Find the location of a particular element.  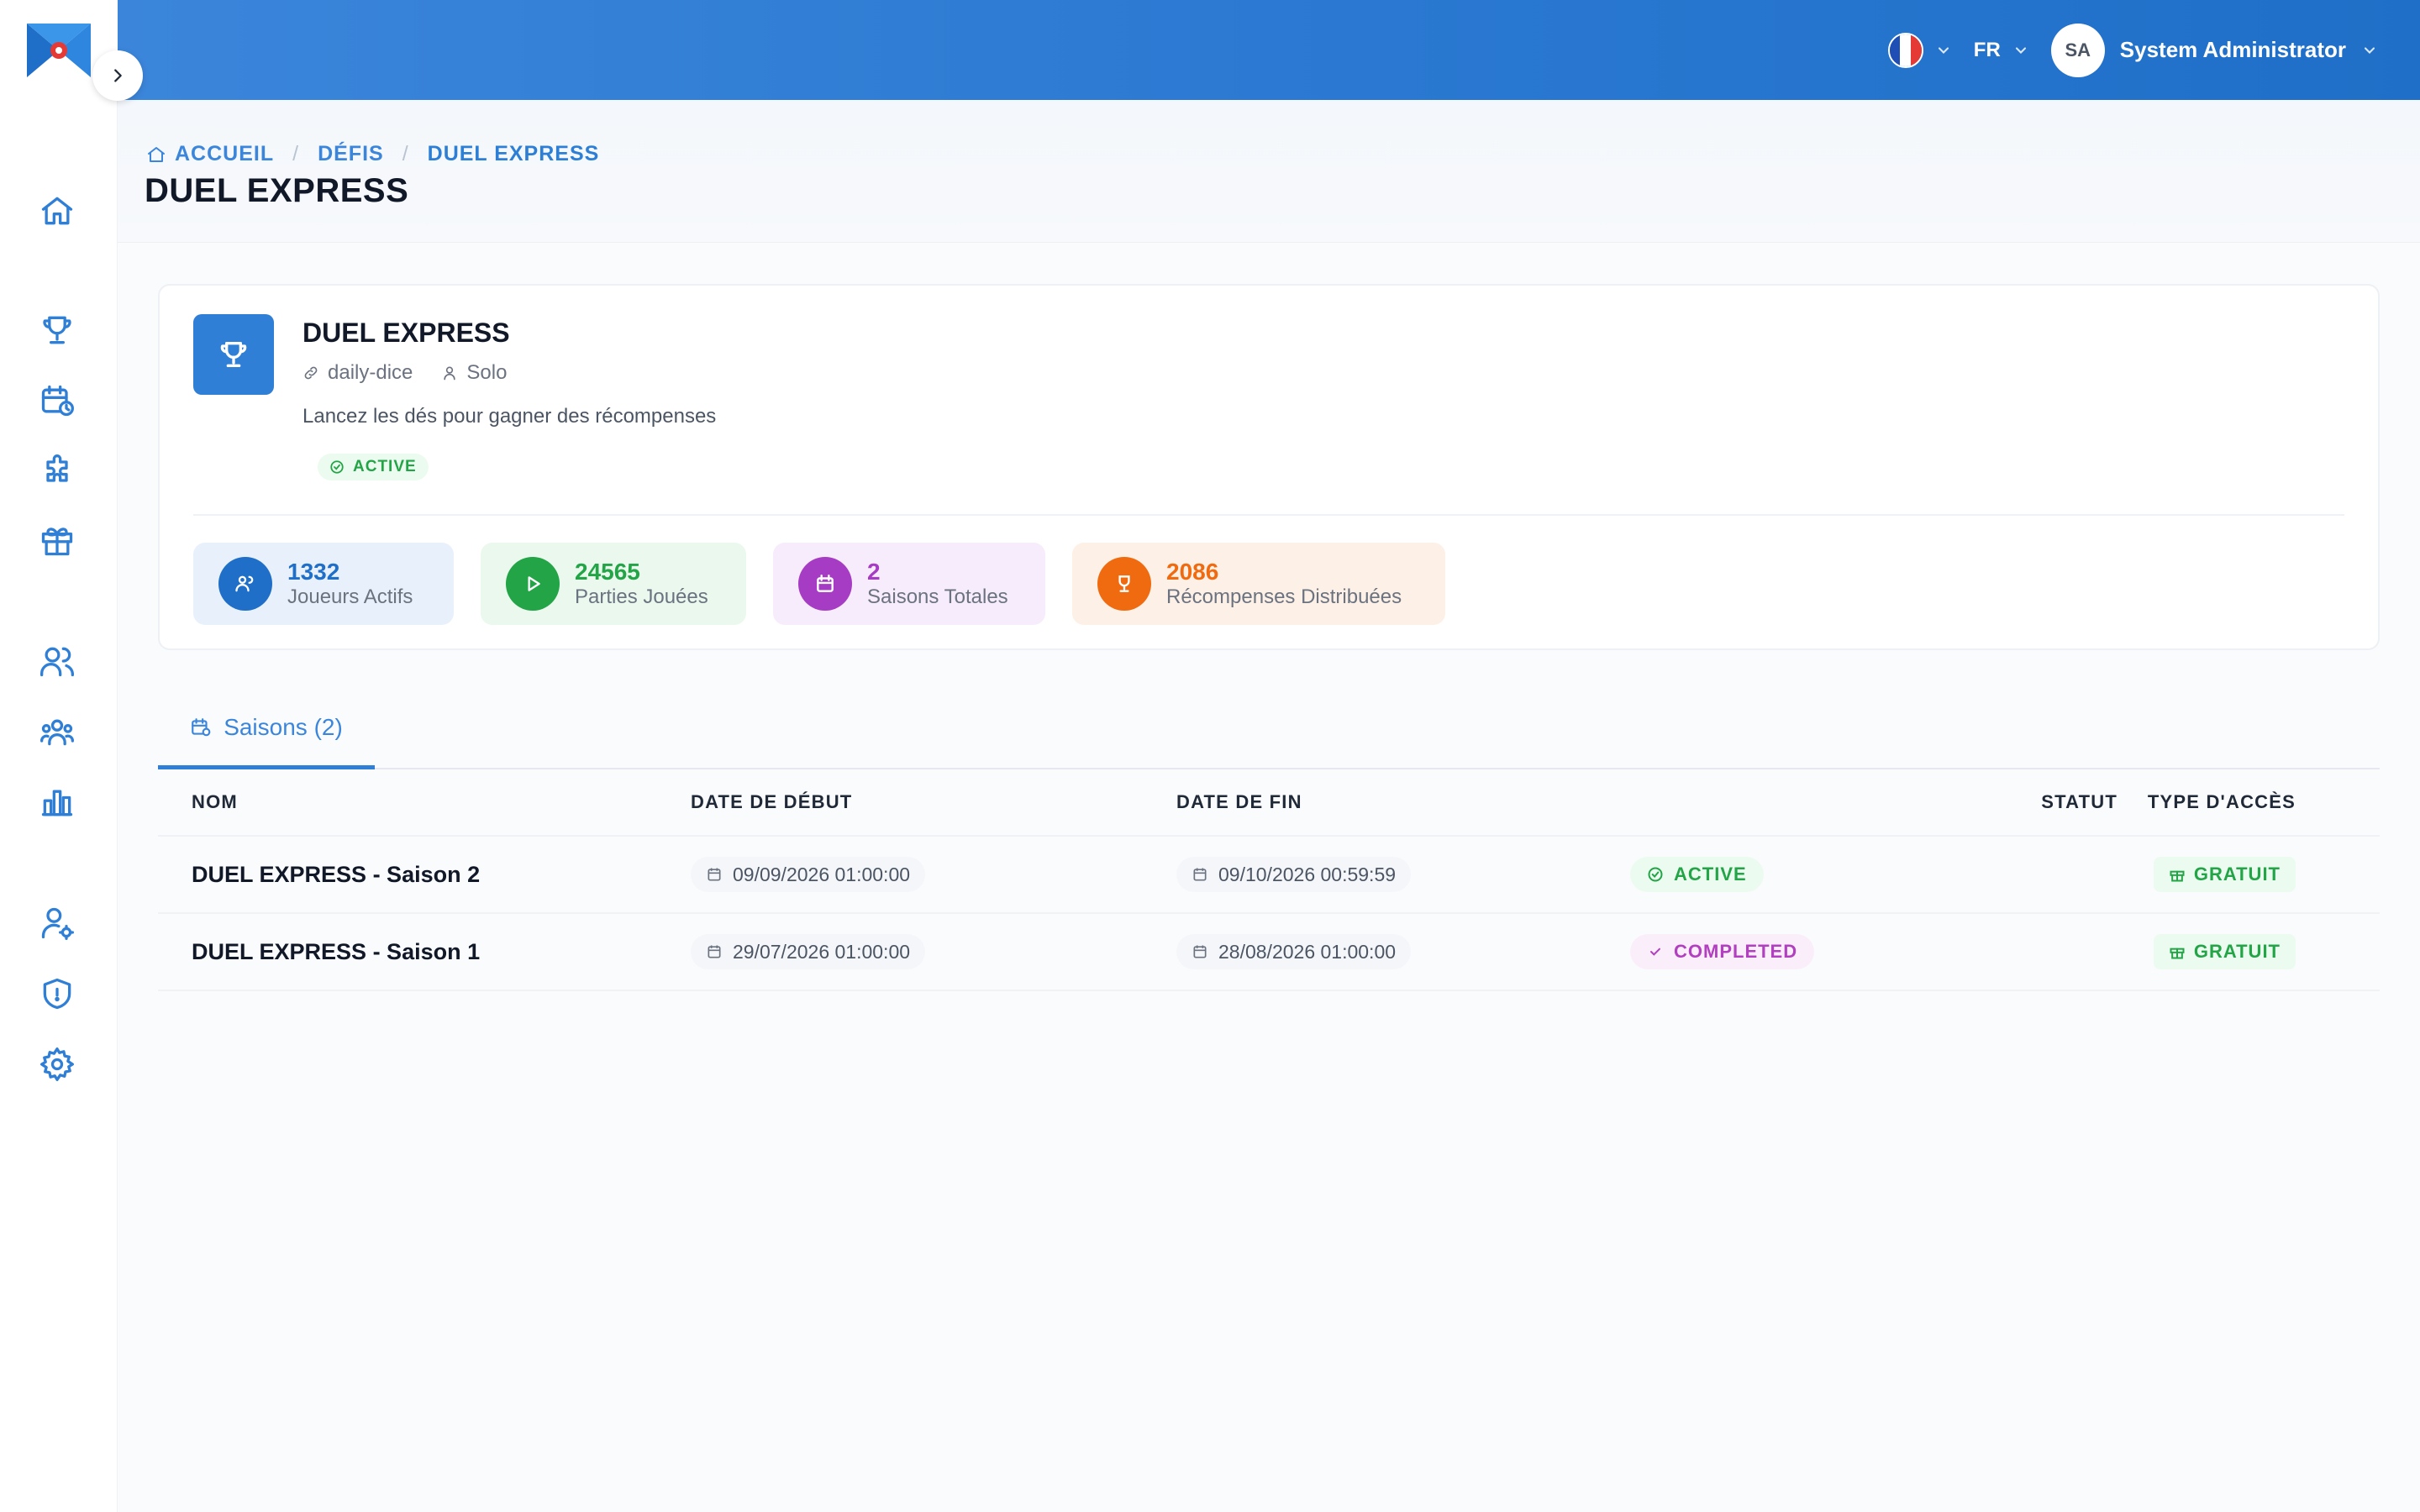

gift-icon is located at coordinates (2177, 876).